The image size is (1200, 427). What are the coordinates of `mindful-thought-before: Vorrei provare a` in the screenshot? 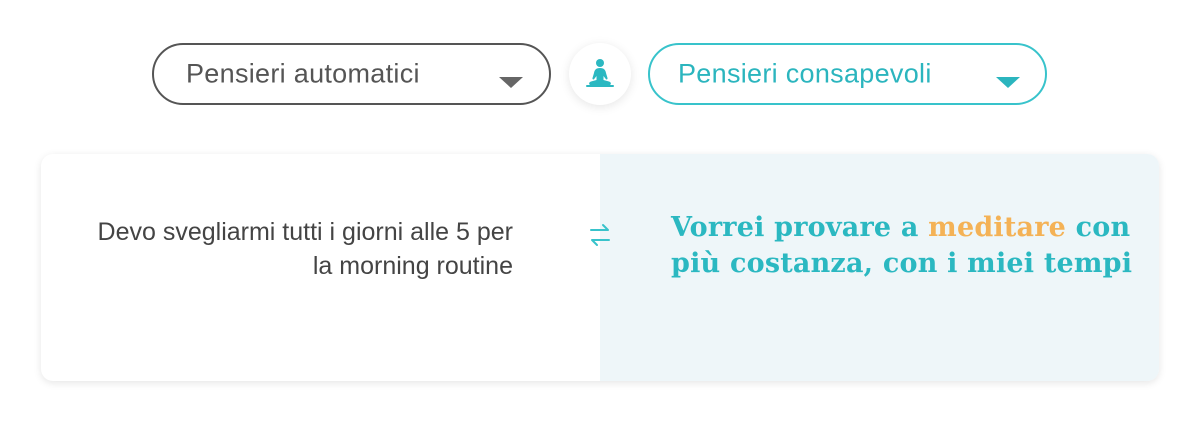 It's located at (800, 227).